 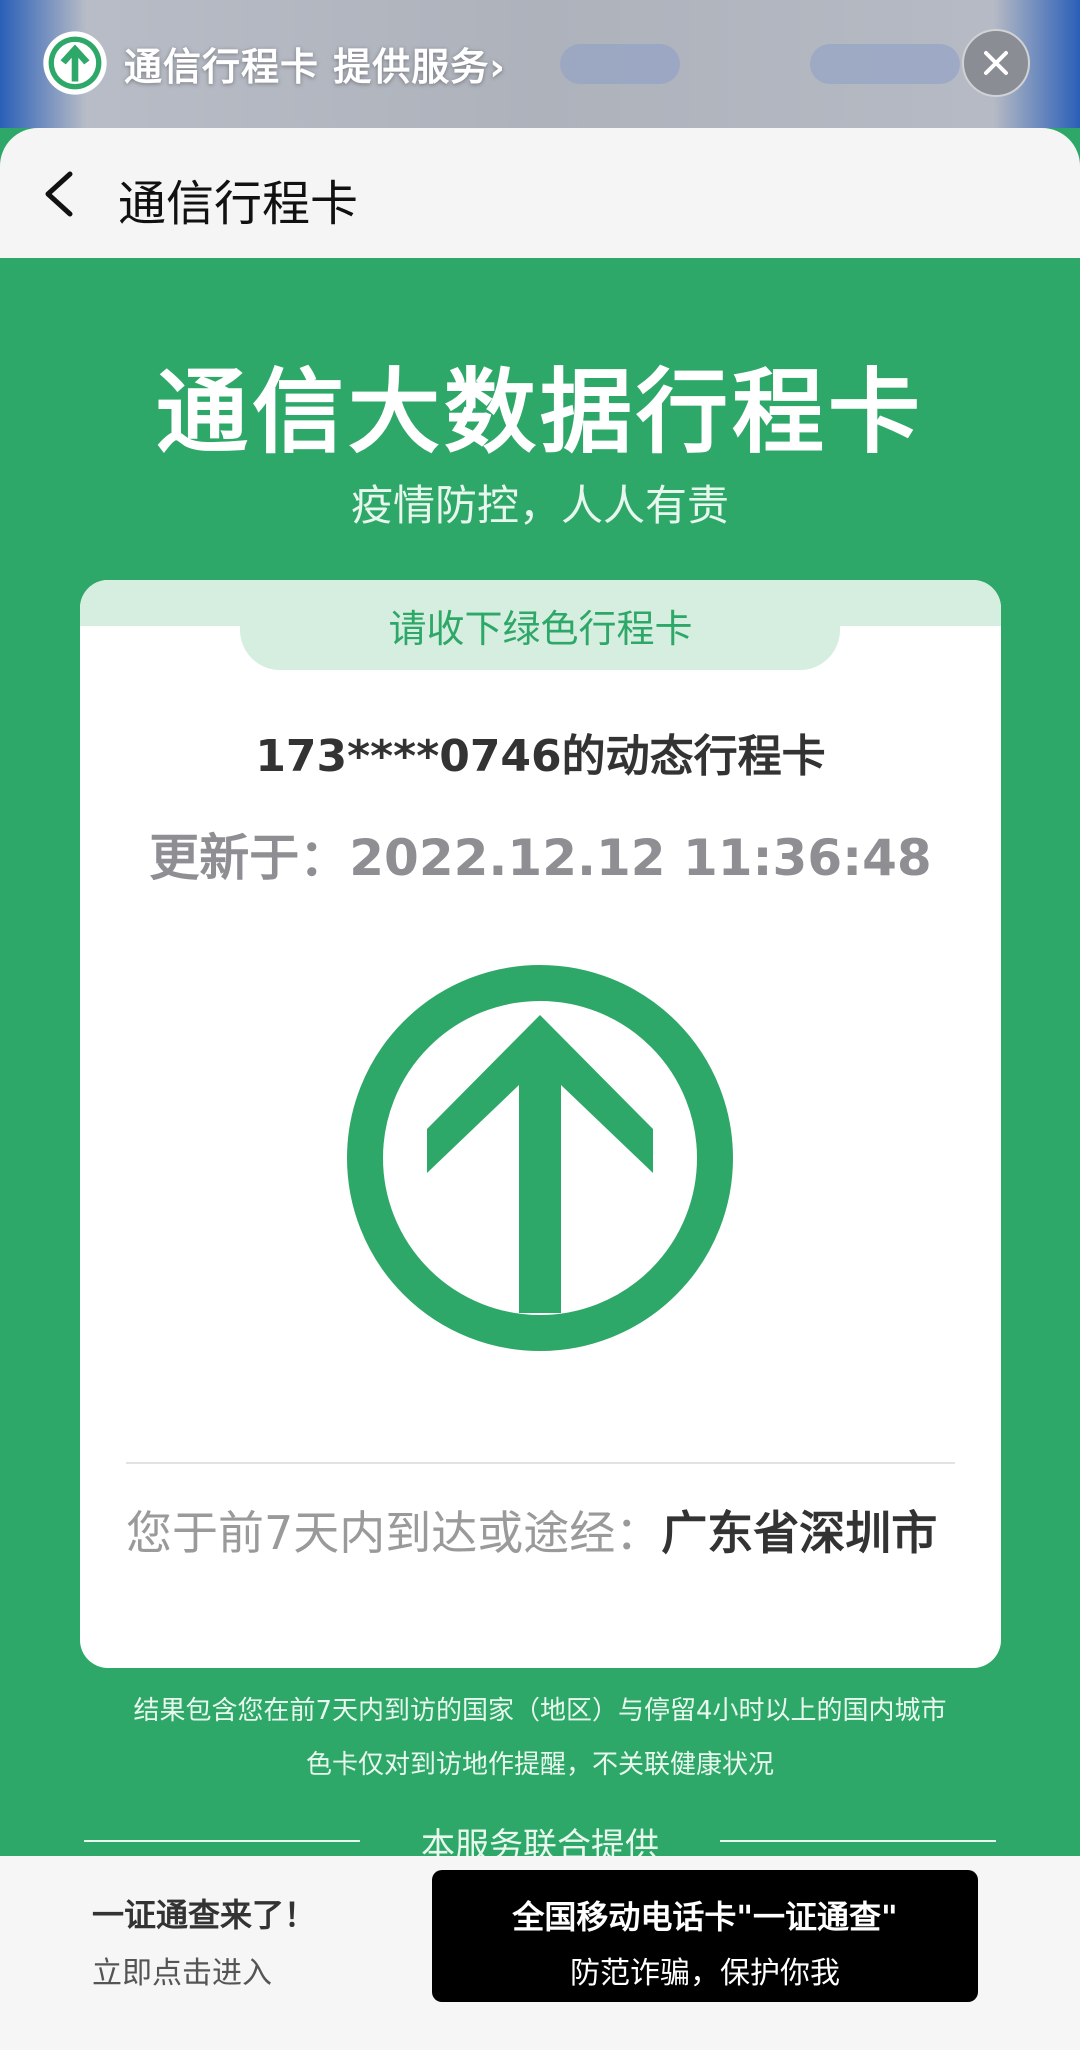 I want to click on visited-place: 广东省深圳市, so click(x=799, y=1533).